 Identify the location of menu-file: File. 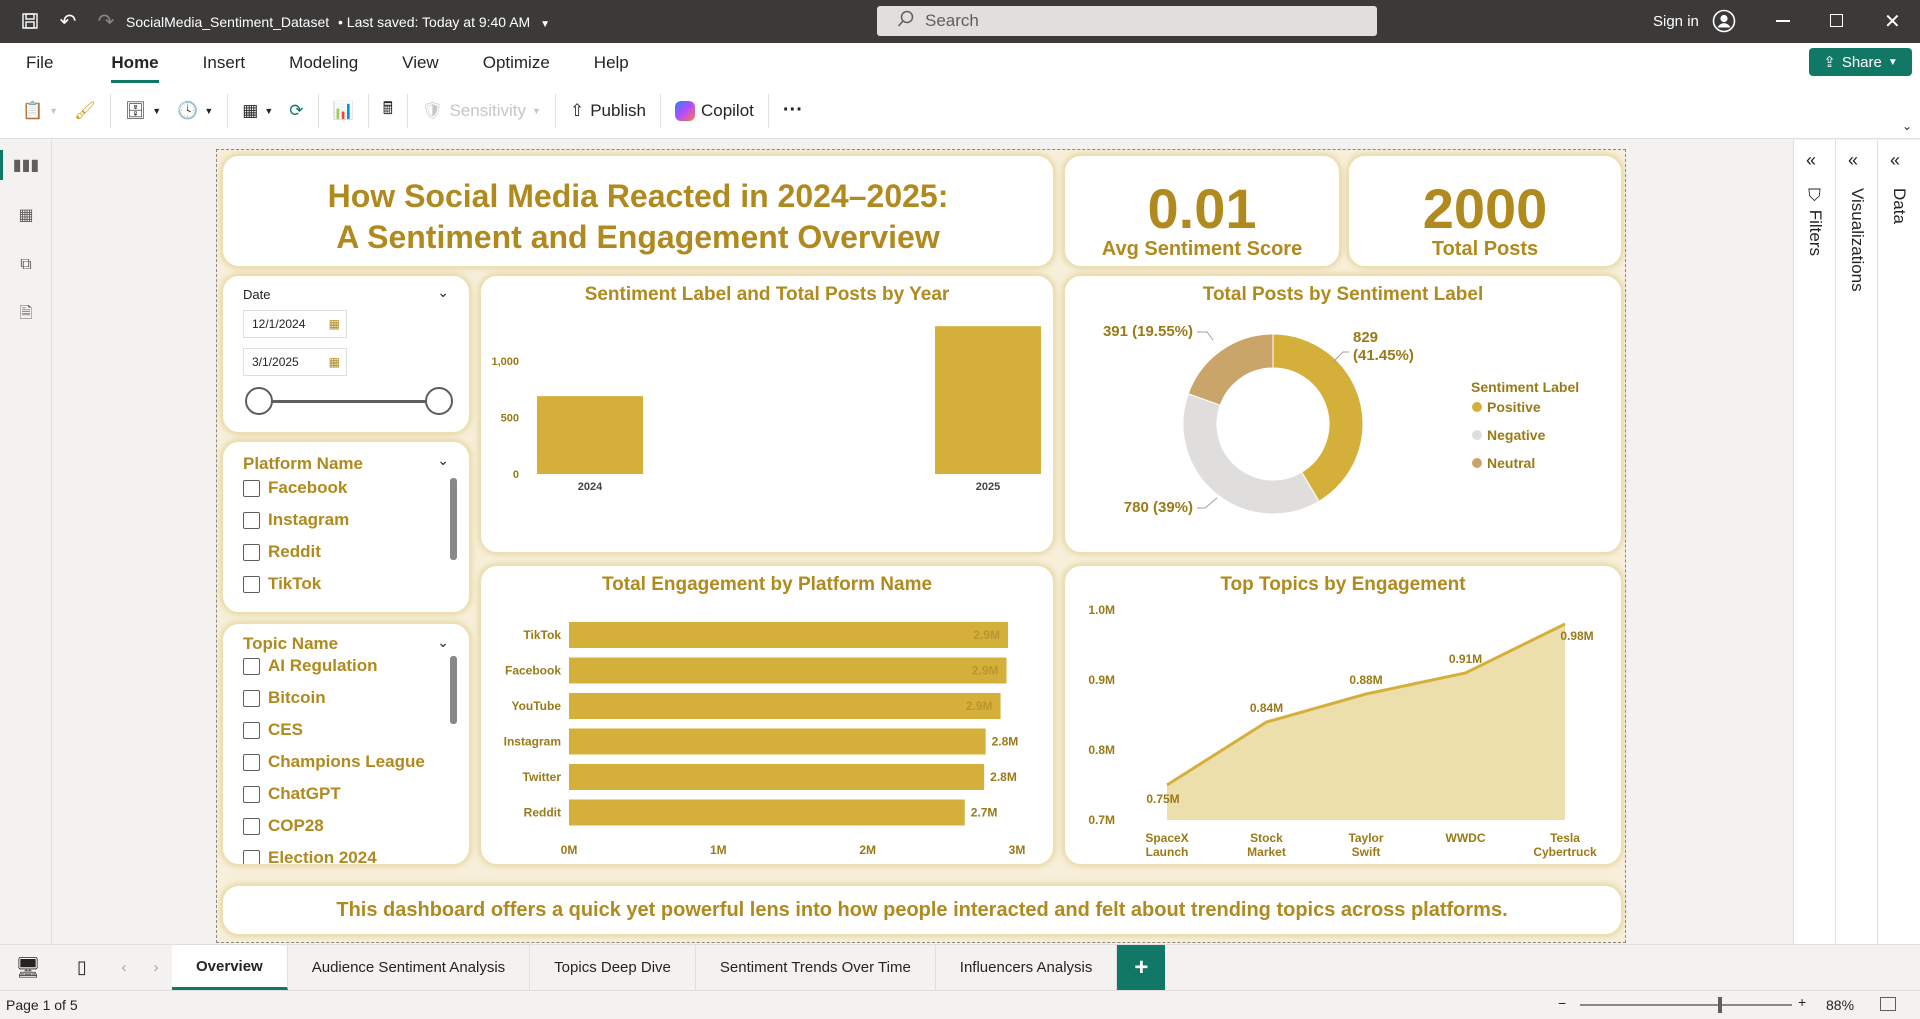
(39, 63).